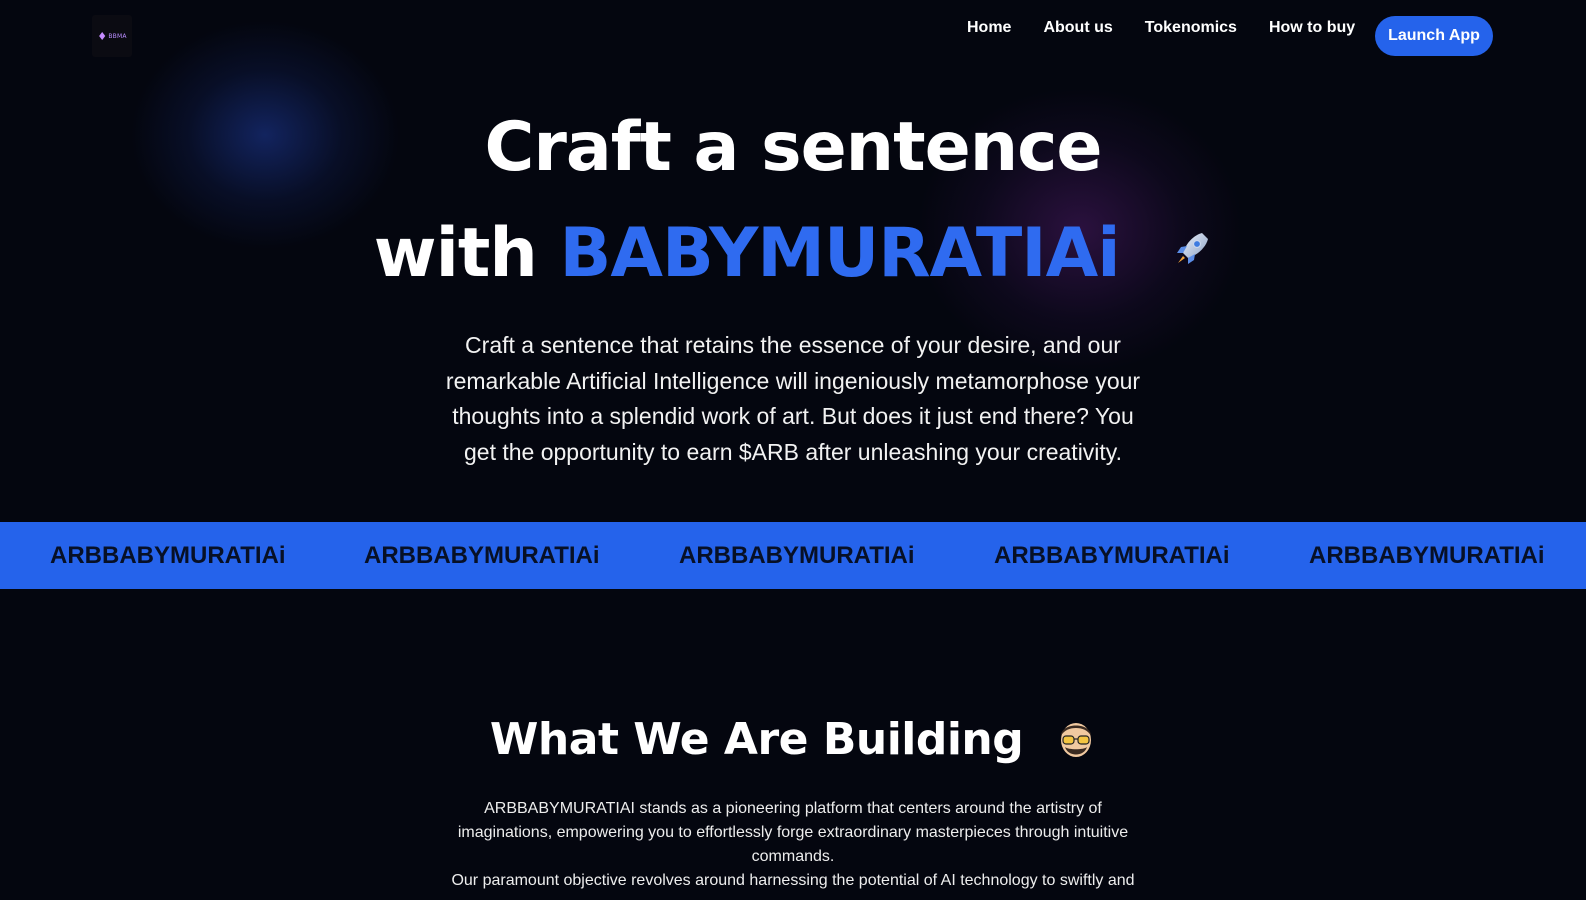  Describe the element at coordinates (1312, 28) in the screenshot. I see `nav-how-to-buy: How to buy` at that location.